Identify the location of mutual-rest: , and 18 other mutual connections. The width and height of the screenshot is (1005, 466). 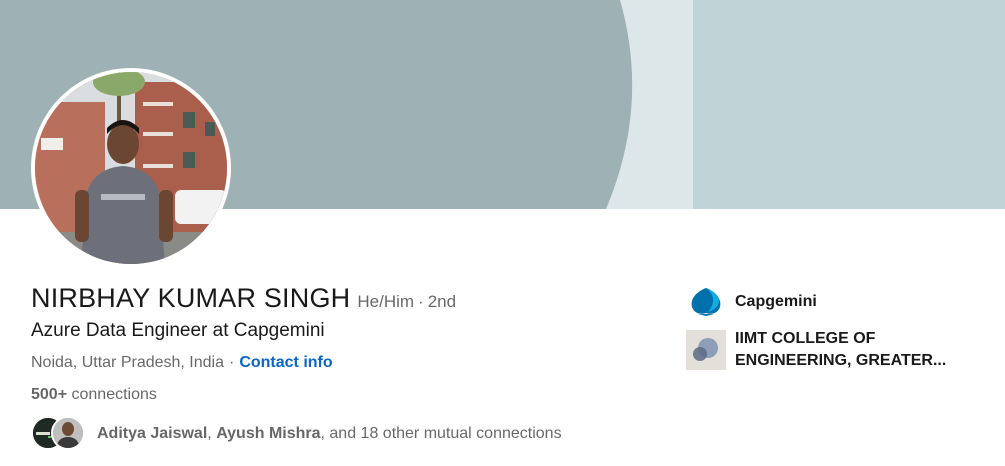
(441, 433).